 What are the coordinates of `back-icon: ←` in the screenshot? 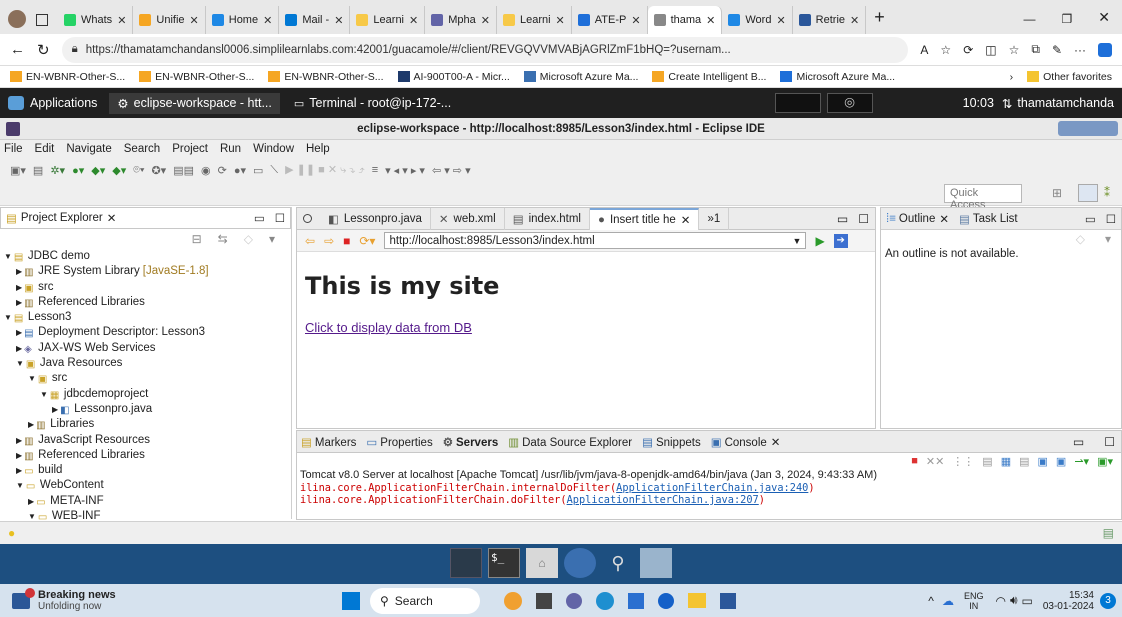 It's located at (17, 49).